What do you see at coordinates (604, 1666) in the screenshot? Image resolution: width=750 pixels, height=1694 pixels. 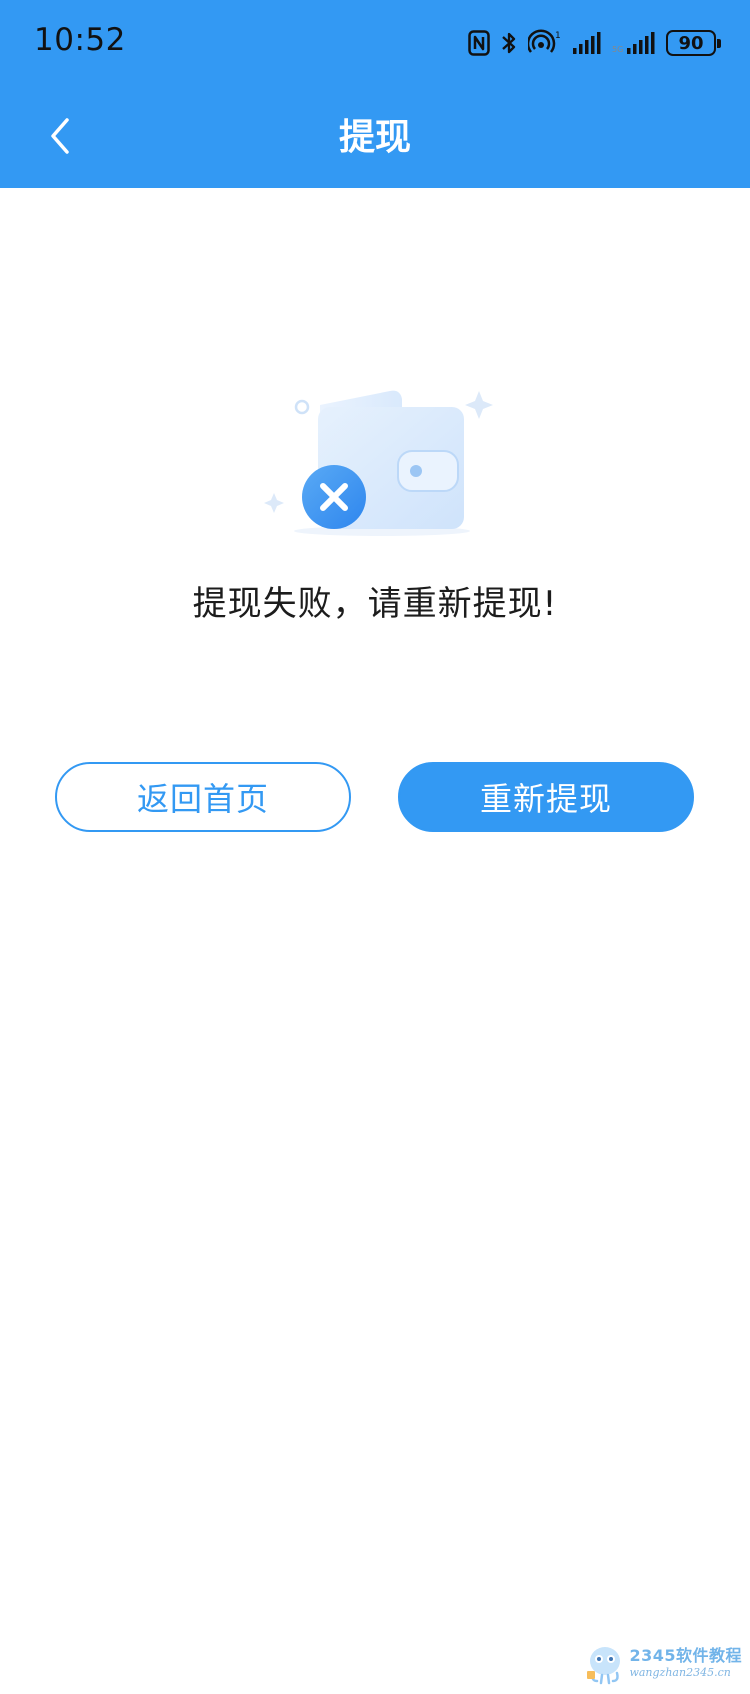 I see `mascot-logo` at bounding box center [604, 1666].